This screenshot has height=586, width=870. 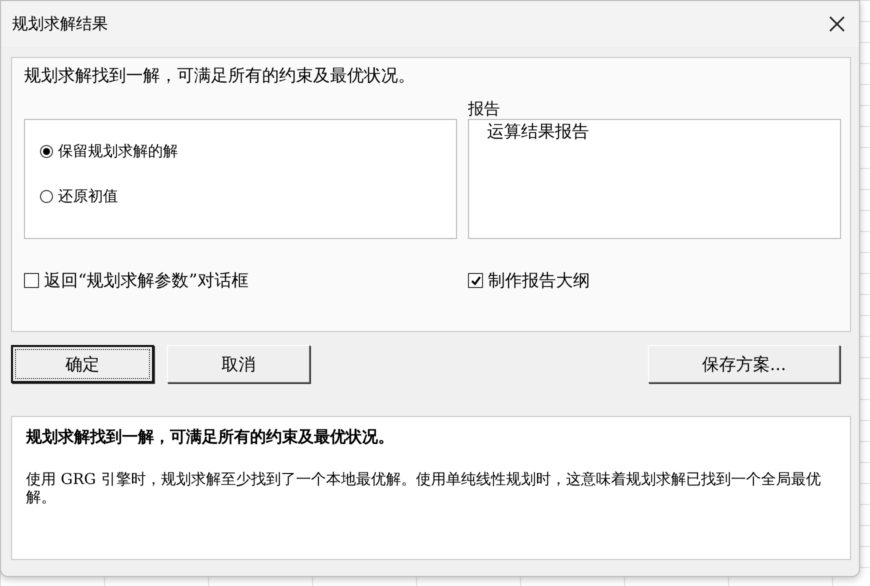 What do you see at coordinates (109, 151) in the screenshot?
I see `radio-option: 保留规划求解的解` at bounding box center [109, 151].